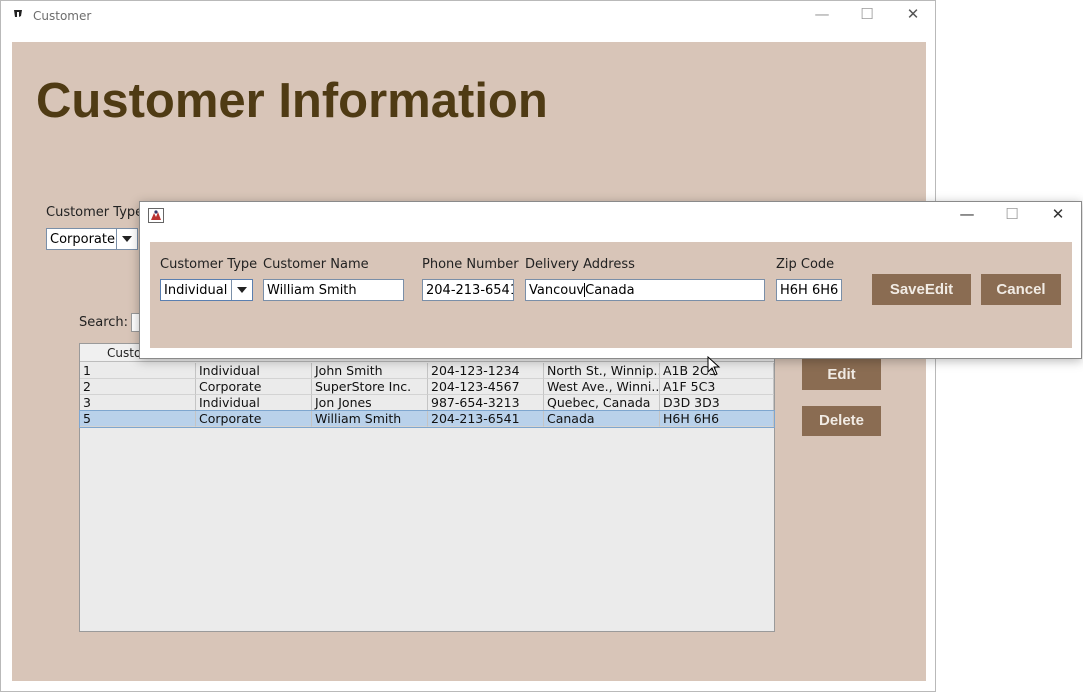 This screenshot has width=1083, height=693. What do you see at coordinates (645, 290) in the screenshot?
I see `delivery-address-field: VancouvCanada` at bounding box center [645, 290].